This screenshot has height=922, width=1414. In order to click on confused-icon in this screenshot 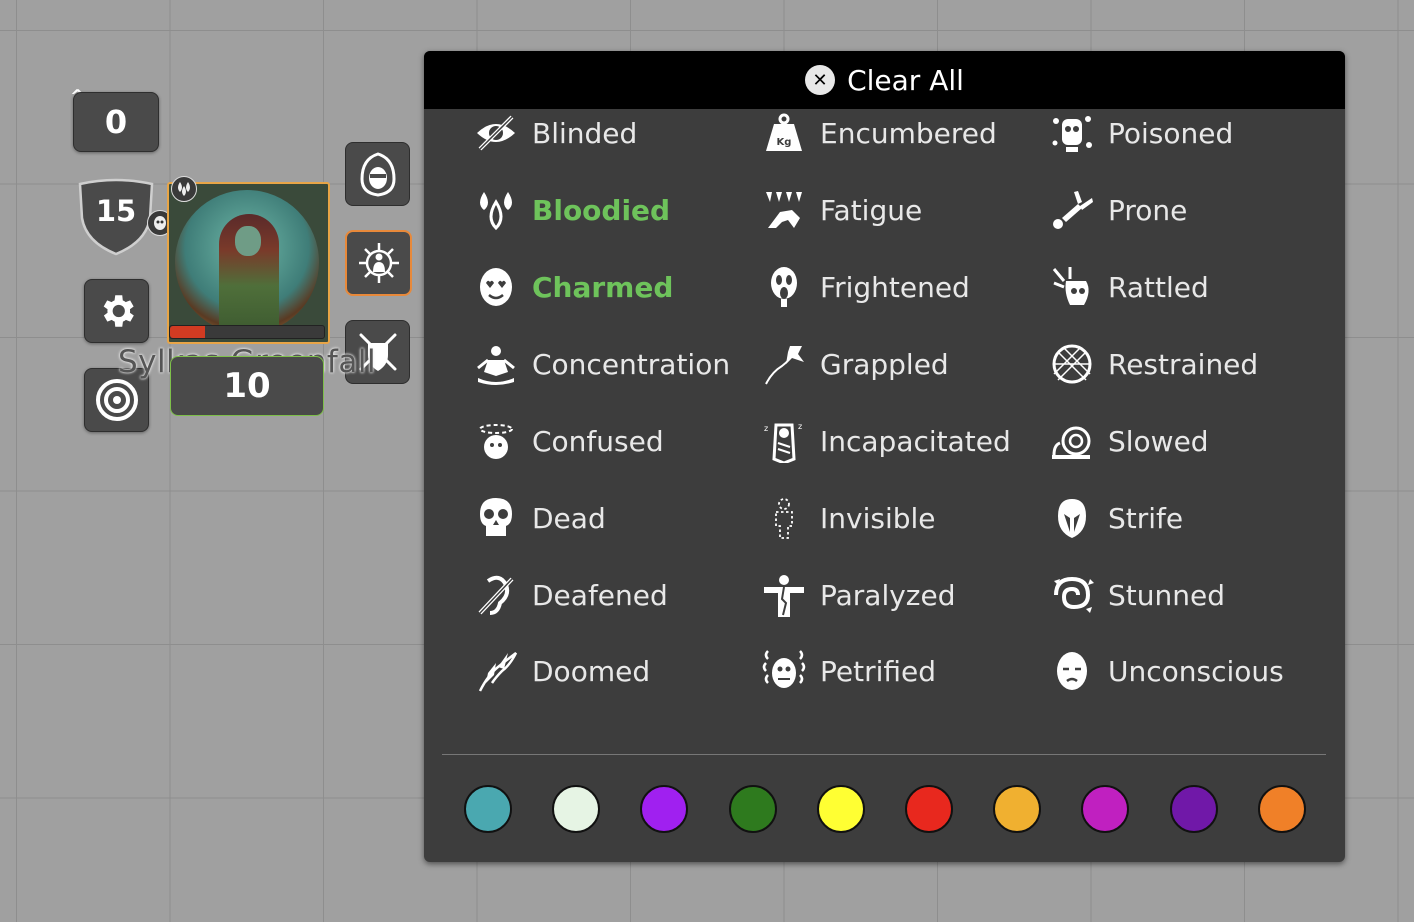, I will do `click(496, 441)`.